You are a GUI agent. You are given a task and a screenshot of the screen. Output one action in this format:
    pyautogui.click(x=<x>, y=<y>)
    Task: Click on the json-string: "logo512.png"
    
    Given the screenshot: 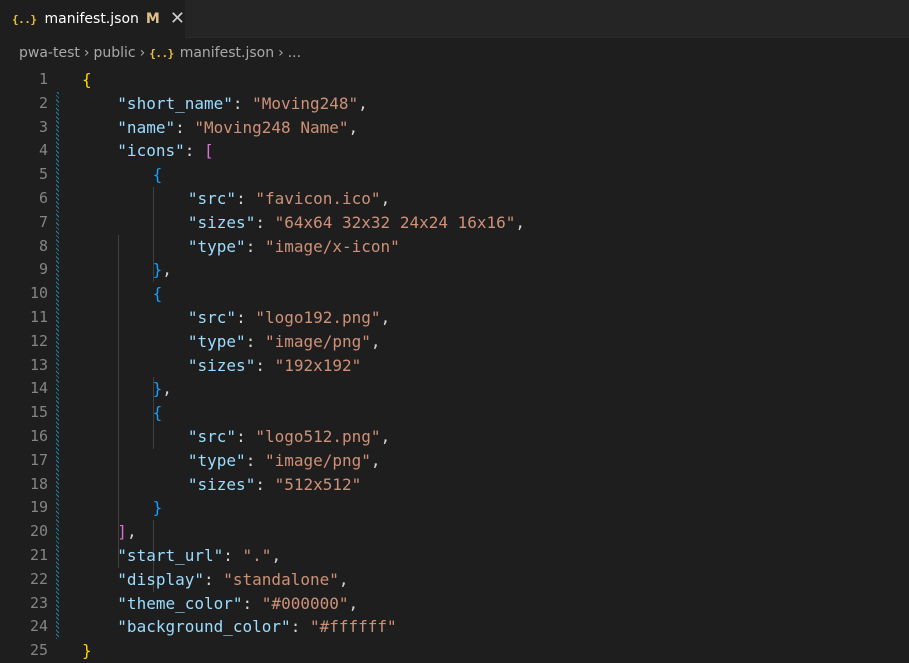 What is the action you would take?
    pyautogui.click(x=318, y=436)
    